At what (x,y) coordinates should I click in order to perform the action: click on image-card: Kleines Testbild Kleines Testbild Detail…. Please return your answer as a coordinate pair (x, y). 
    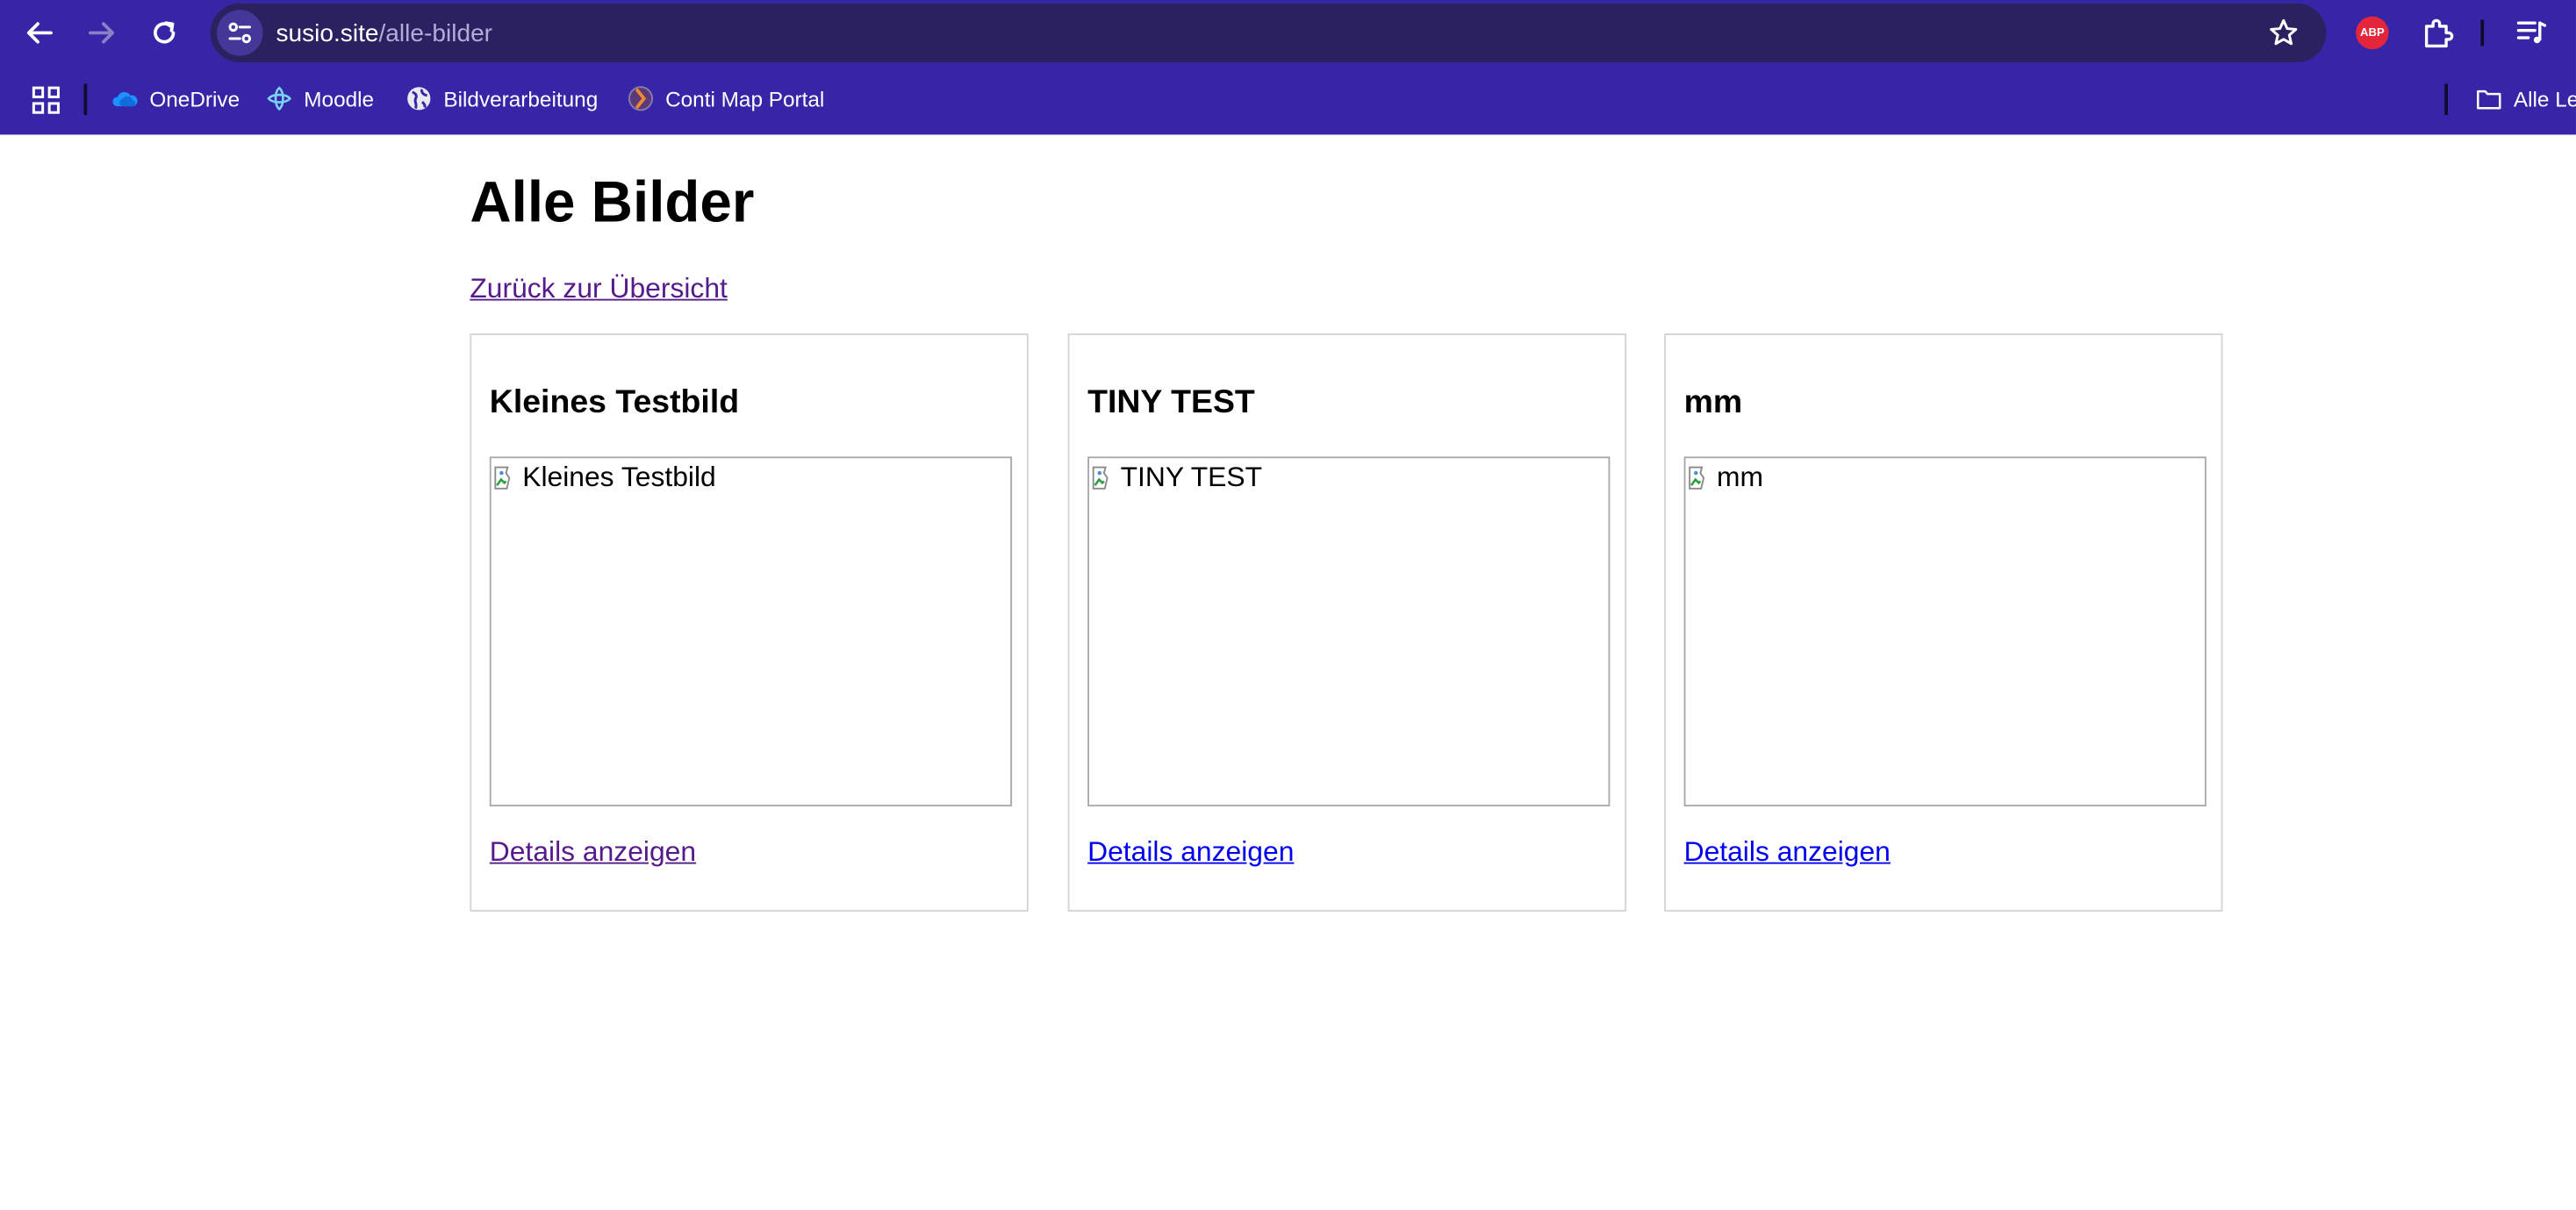
    Looking at the image, I should click on (749, 622).